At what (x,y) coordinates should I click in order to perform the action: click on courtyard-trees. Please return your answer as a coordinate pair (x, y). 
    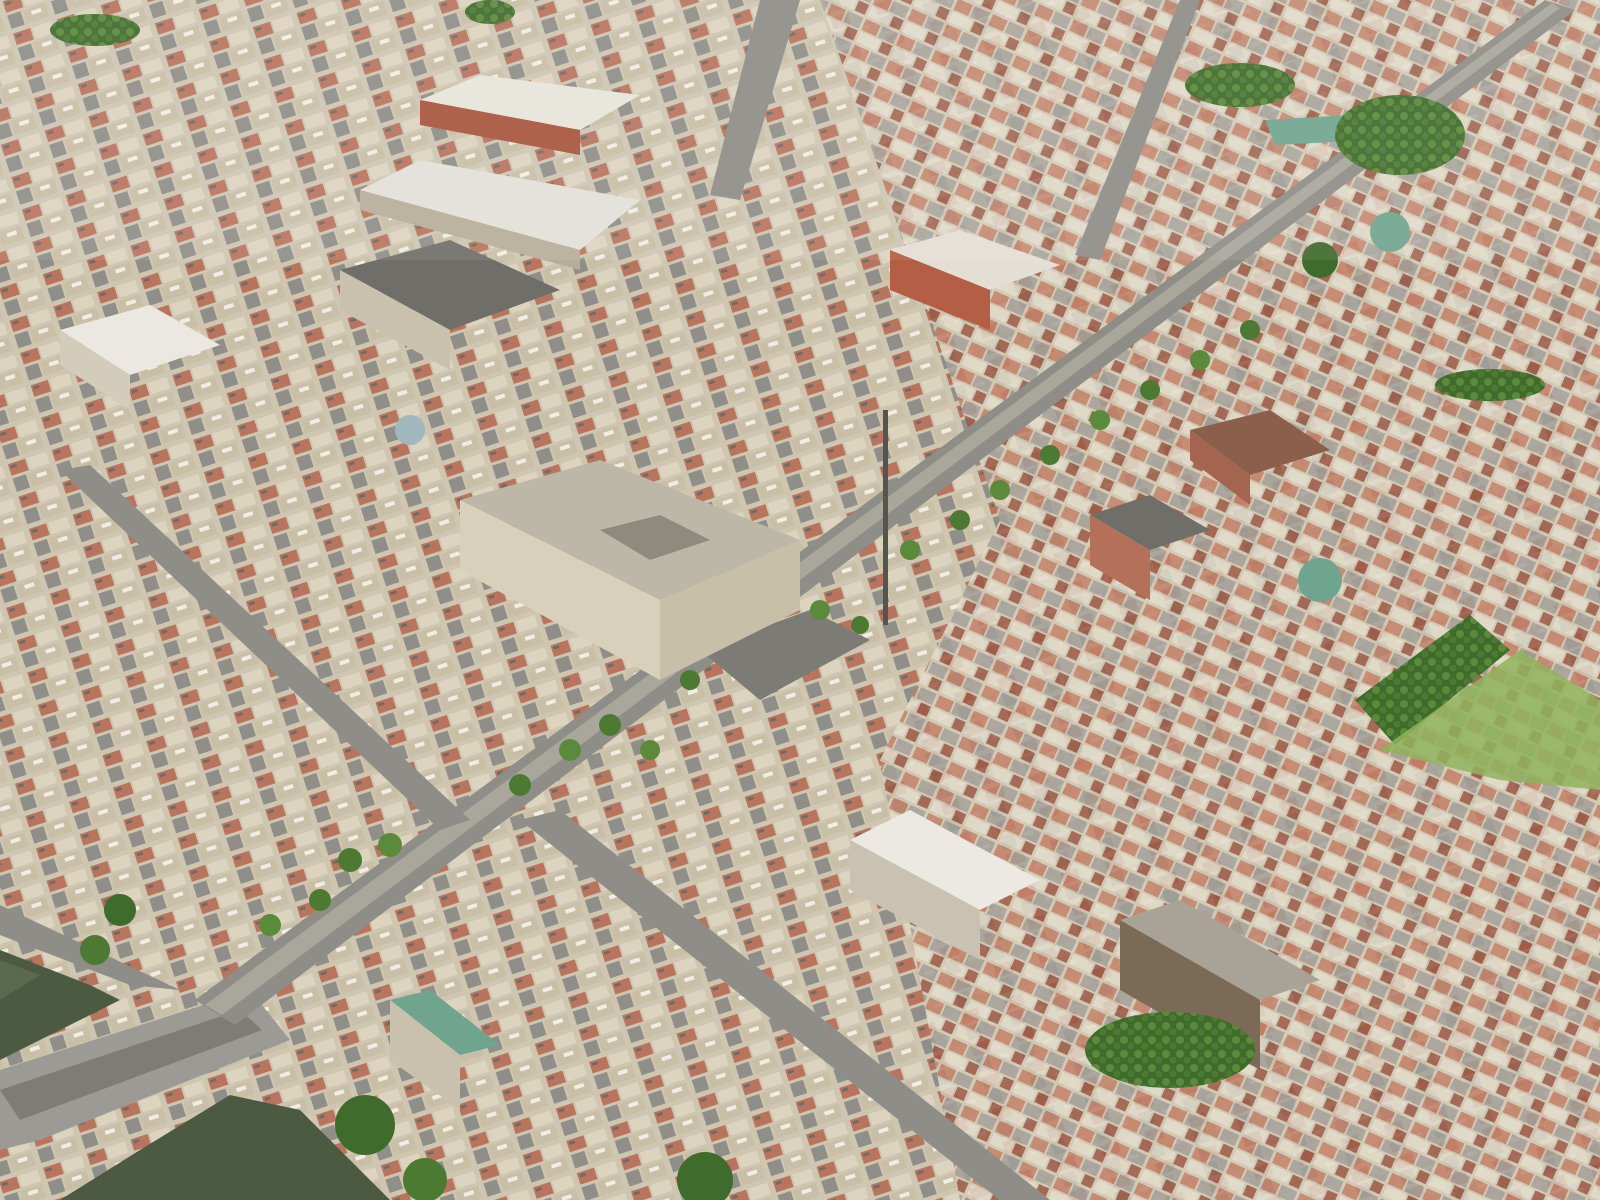
    Looking at the image, I should click on (1170, 1050).